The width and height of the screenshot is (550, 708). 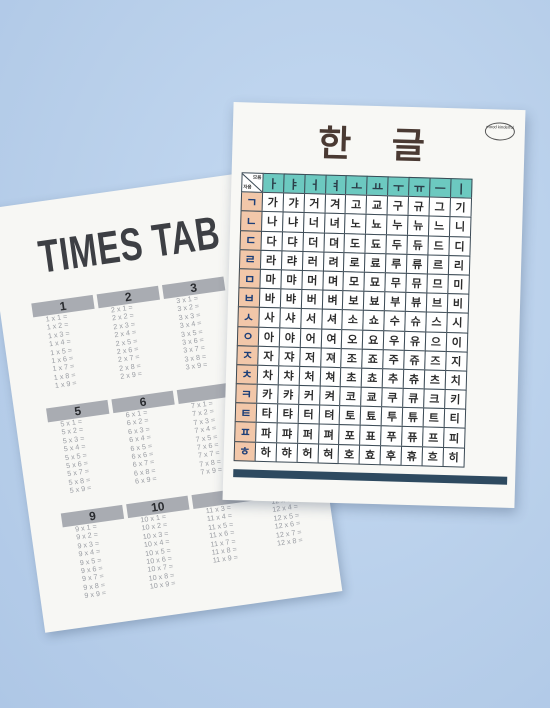 What do you see at coordinates (349, 454) in the screenshot?
I see `syllable-cell: 호` at bounding box center [349, 454].